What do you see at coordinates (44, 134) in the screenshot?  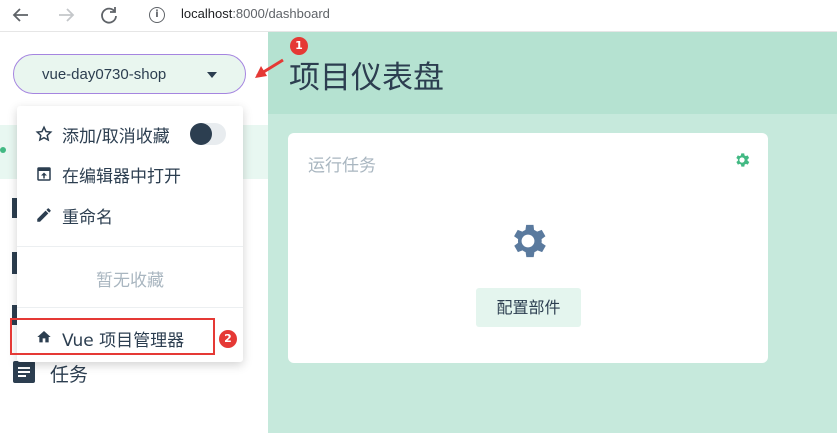 I see `star-outline-icon` at bounding box center [44, 134].